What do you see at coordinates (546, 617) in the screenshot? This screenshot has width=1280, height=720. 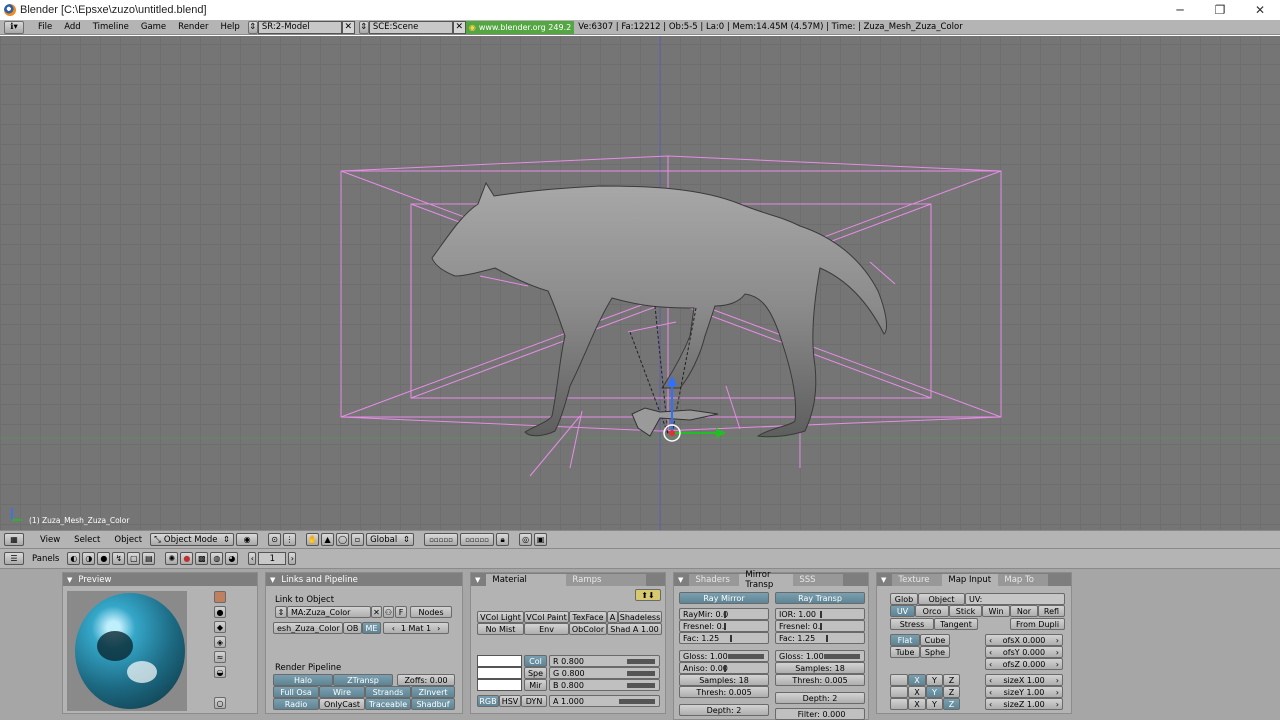 I see `vcol-paint-button: VCol Paint` at bounding box center [546, 617].